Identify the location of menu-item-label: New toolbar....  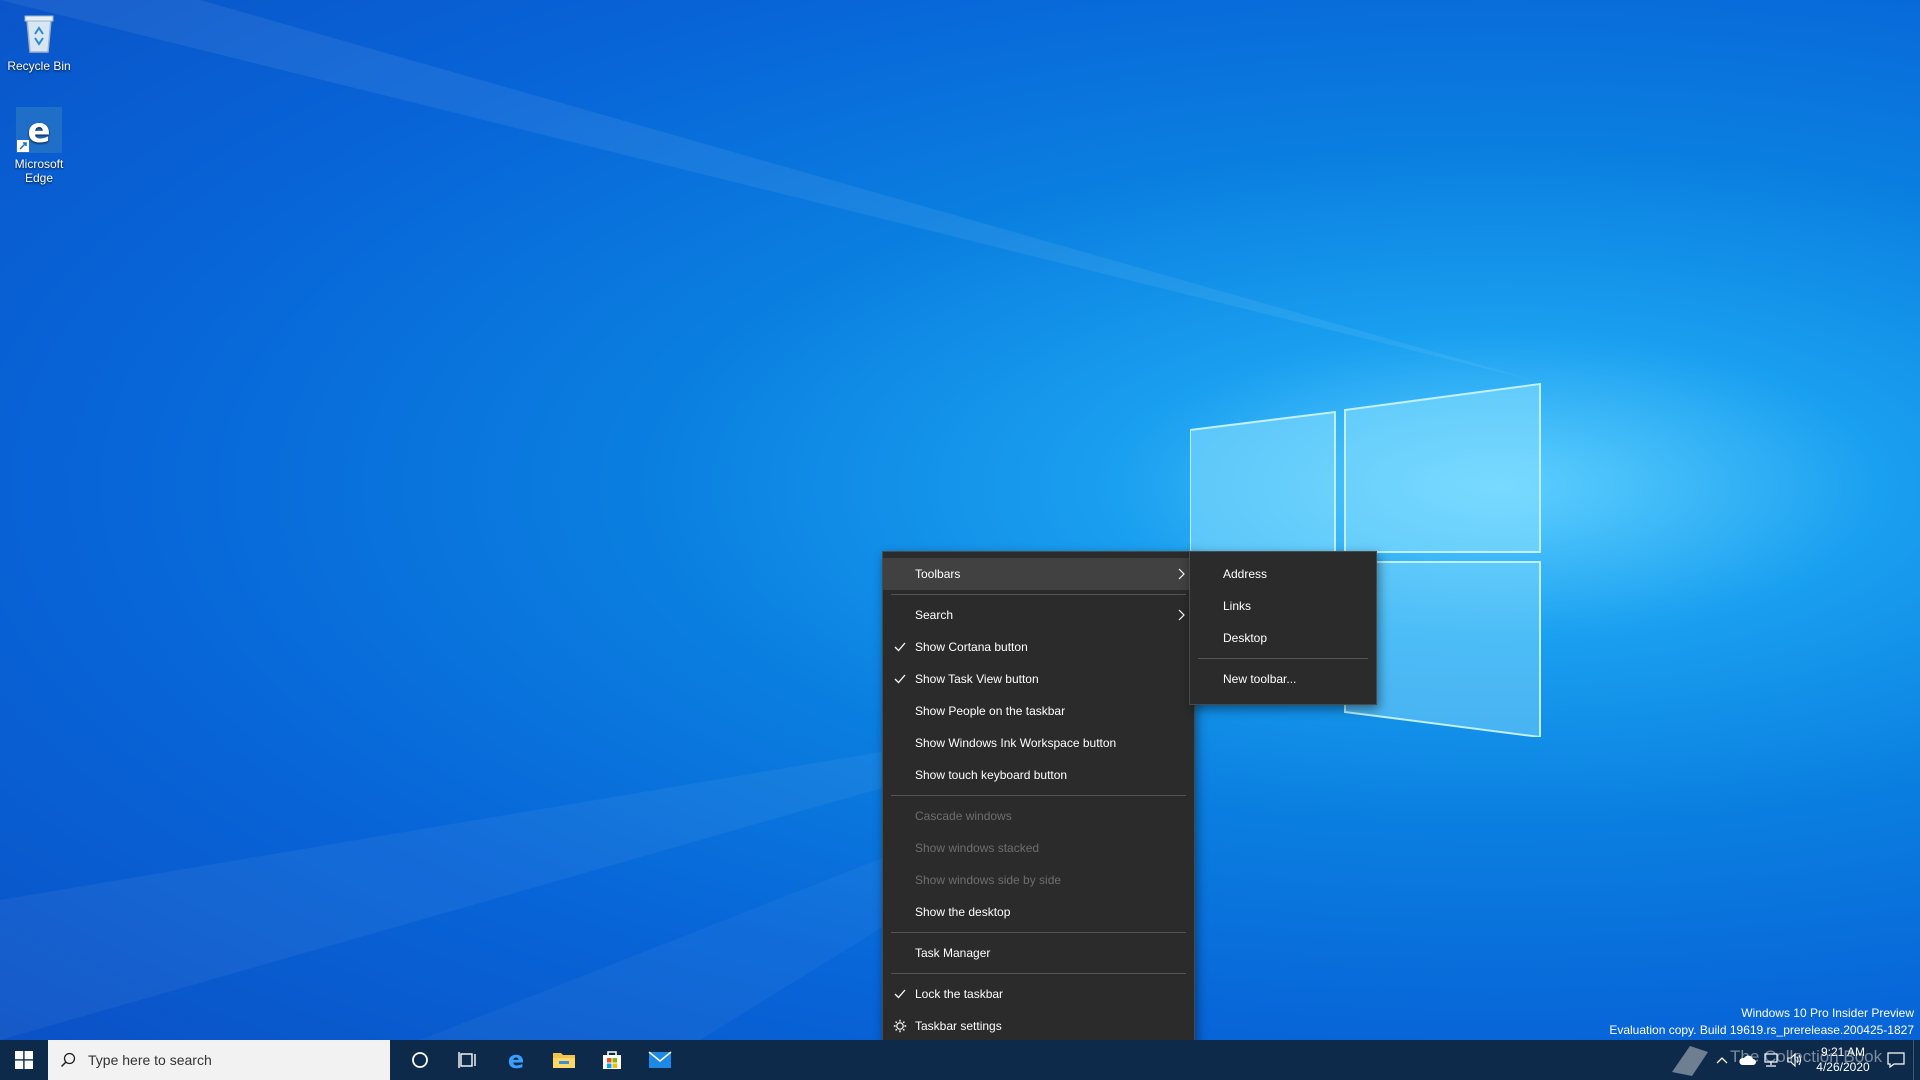
(1260, 679).